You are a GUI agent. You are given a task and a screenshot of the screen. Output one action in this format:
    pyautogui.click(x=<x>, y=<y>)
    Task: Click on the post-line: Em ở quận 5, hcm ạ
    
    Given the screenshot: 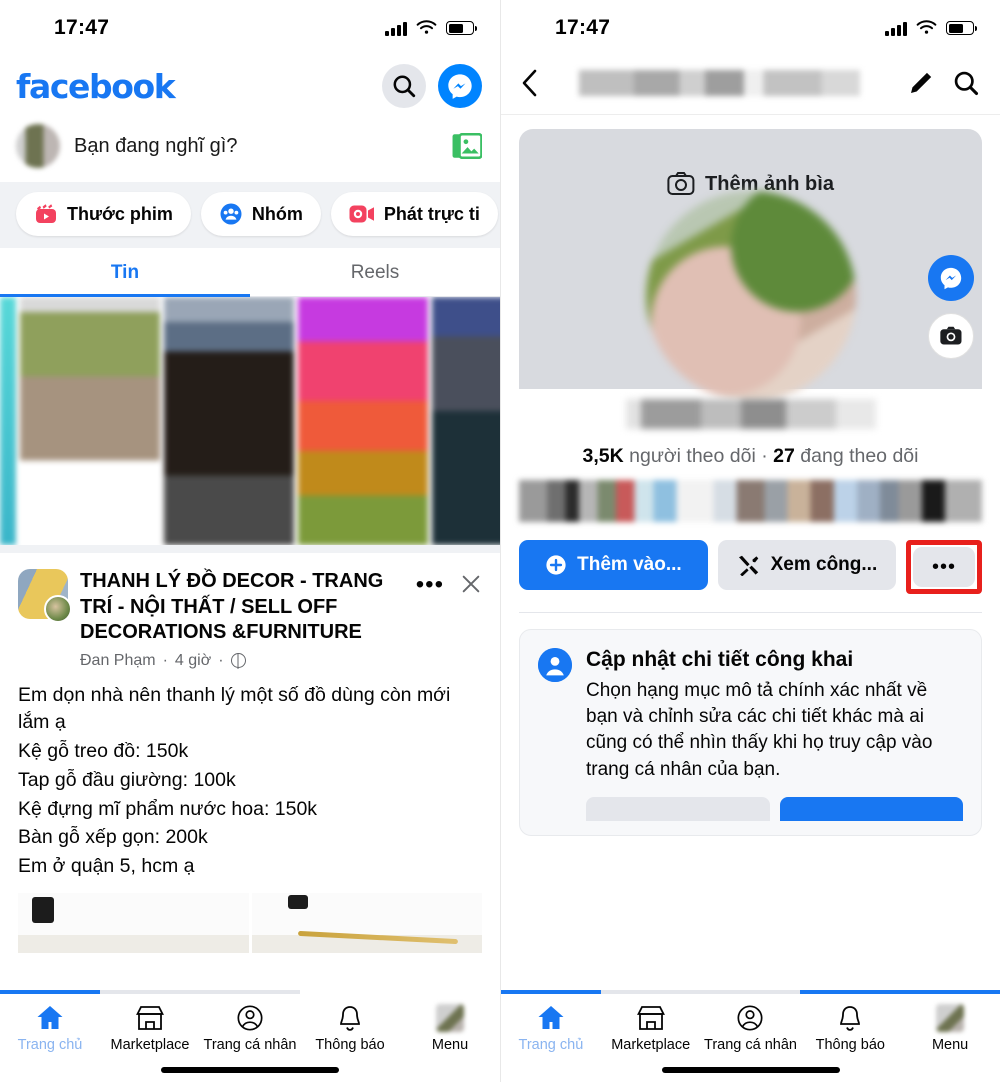 What is the action you would take?
    pyautogui.click(x=106, y=865)
    